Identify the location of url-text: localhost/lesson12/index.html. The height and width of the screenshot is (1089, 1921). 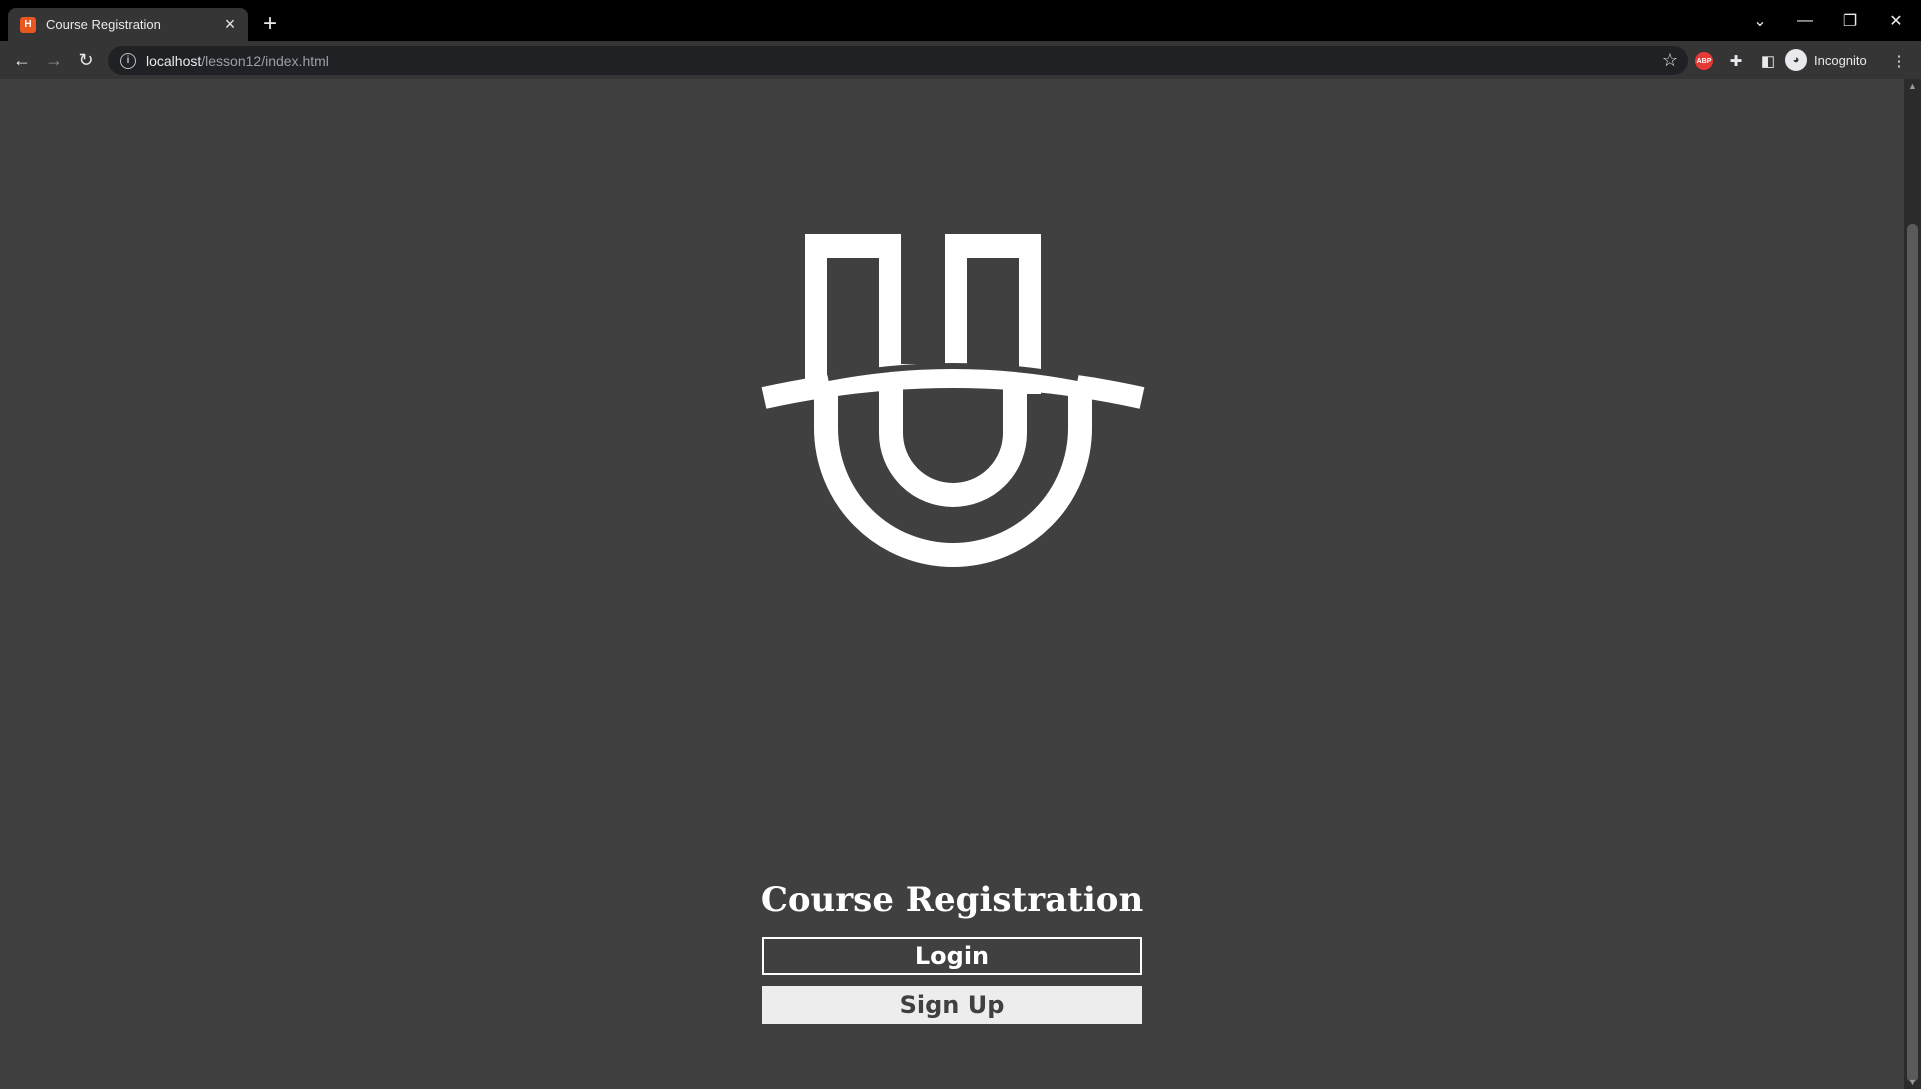
(237, 61).